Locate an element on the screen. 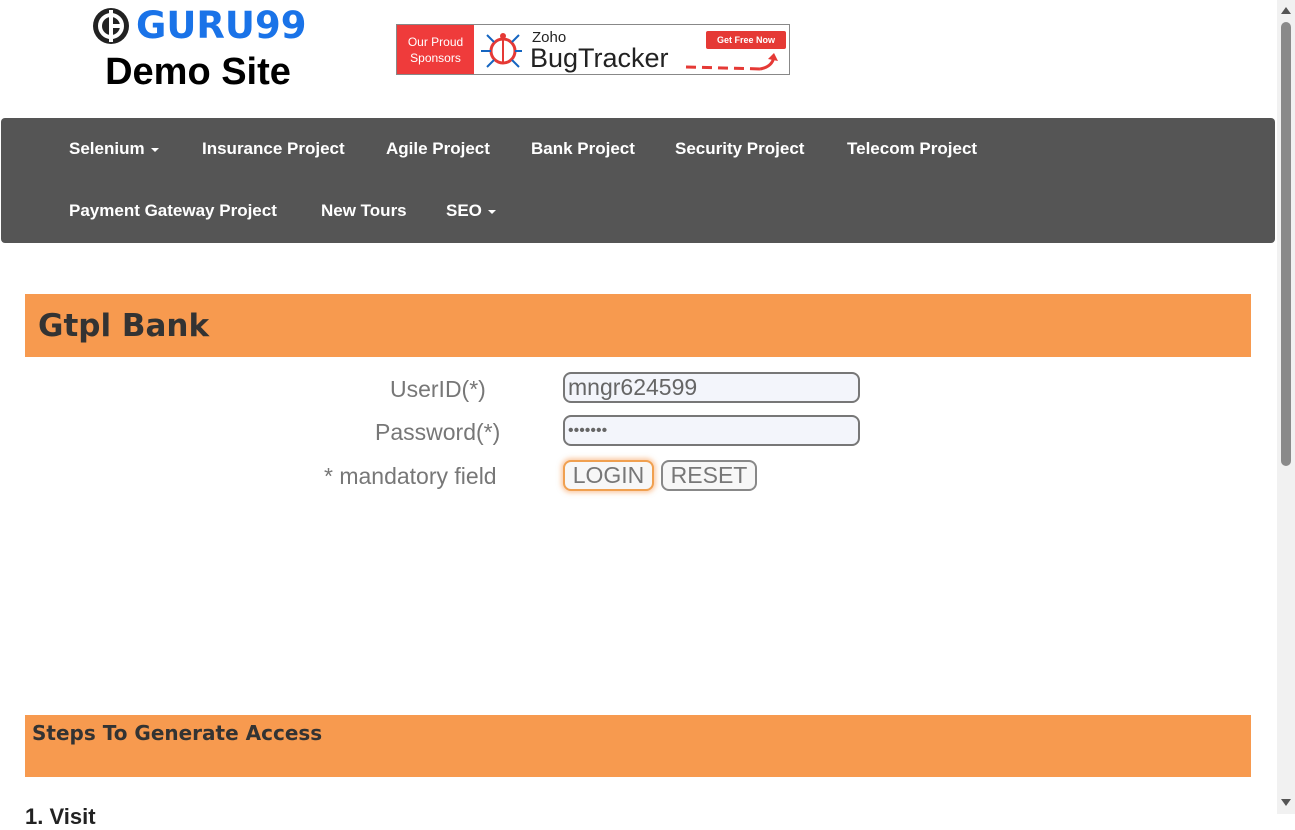 This screenshot has width=1295, height=830. sponsor-tag: Our Proud Sponsors is located at coordinates (435, 49).